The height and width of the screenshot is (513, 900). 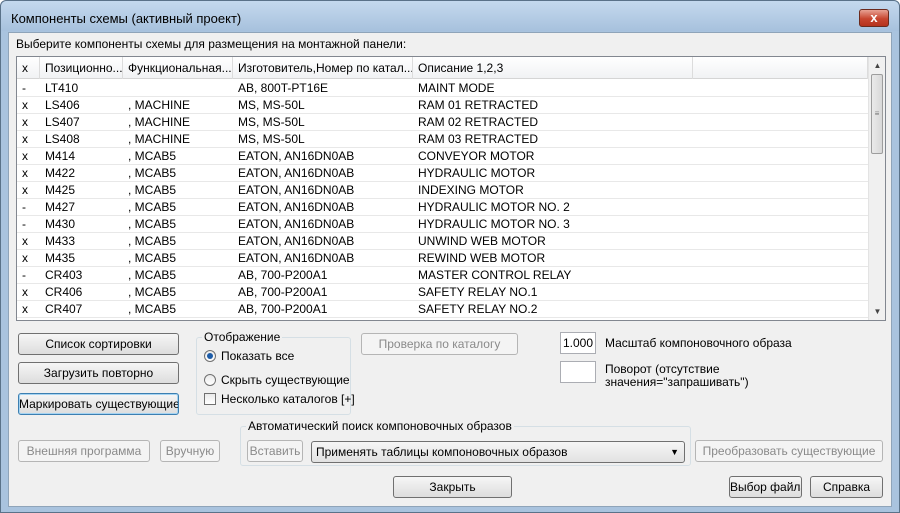 I want to click on vertical-scrollbar: ▲ ≡ ▼, so click(x=876, y=188).